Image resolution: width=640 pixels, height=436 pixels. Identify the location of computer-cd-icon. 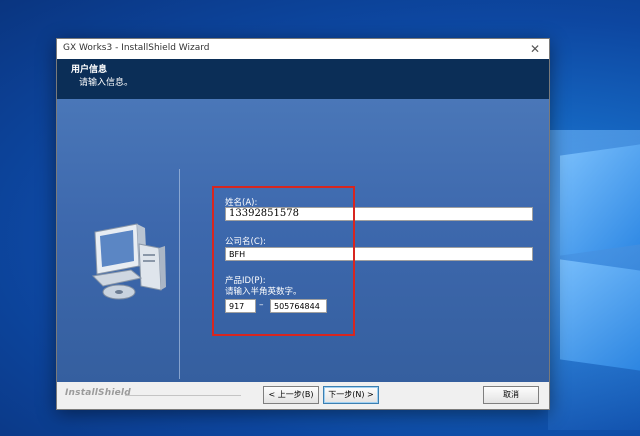
(128, 261).